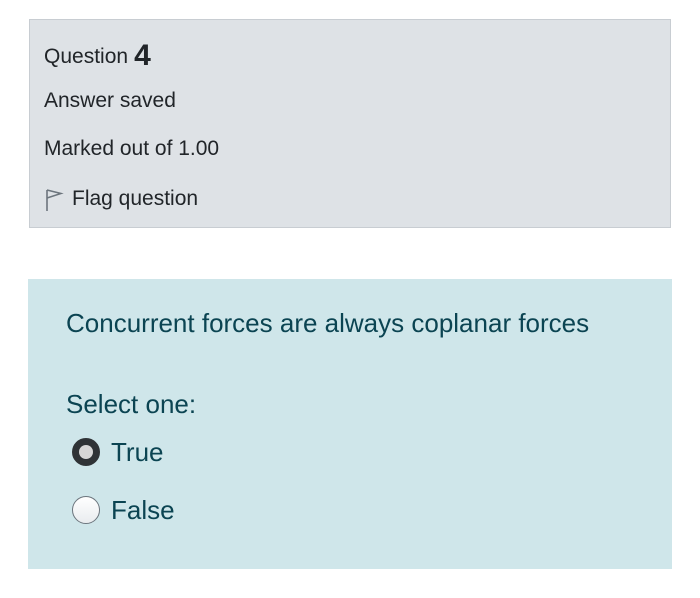 This screenshot has width=700, height=598. I want to click on question-grade: Marked out of 1.00, so click(132, 148).